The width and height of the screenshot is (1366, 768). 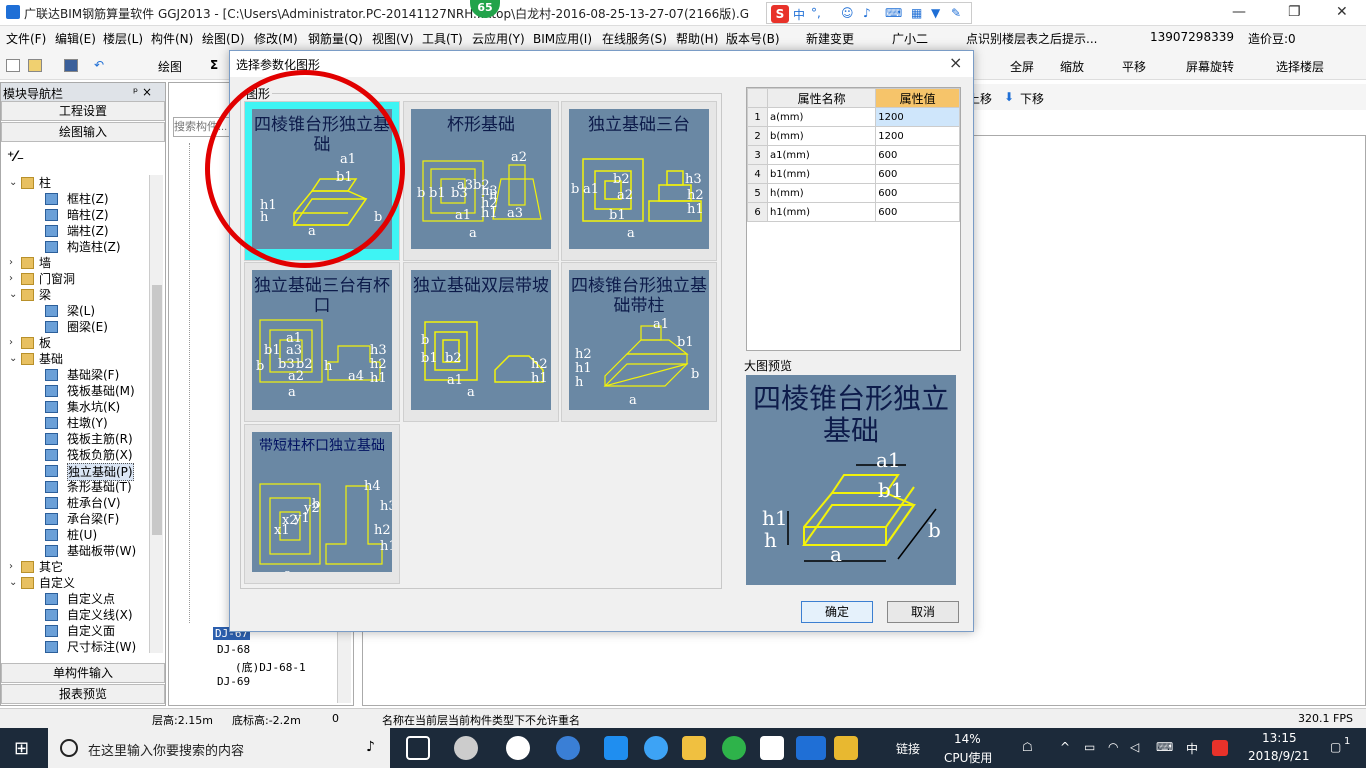 I want to click on volume-icon: ◁, so click(x=1134, y=747).